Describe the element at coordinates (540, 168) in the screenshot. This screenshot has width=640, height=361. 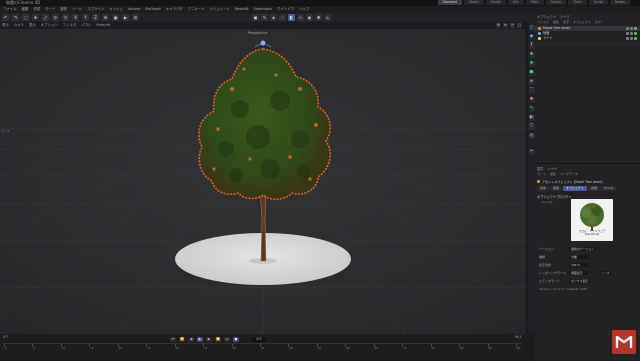
I see `attribute-tab: 属性` at that location.